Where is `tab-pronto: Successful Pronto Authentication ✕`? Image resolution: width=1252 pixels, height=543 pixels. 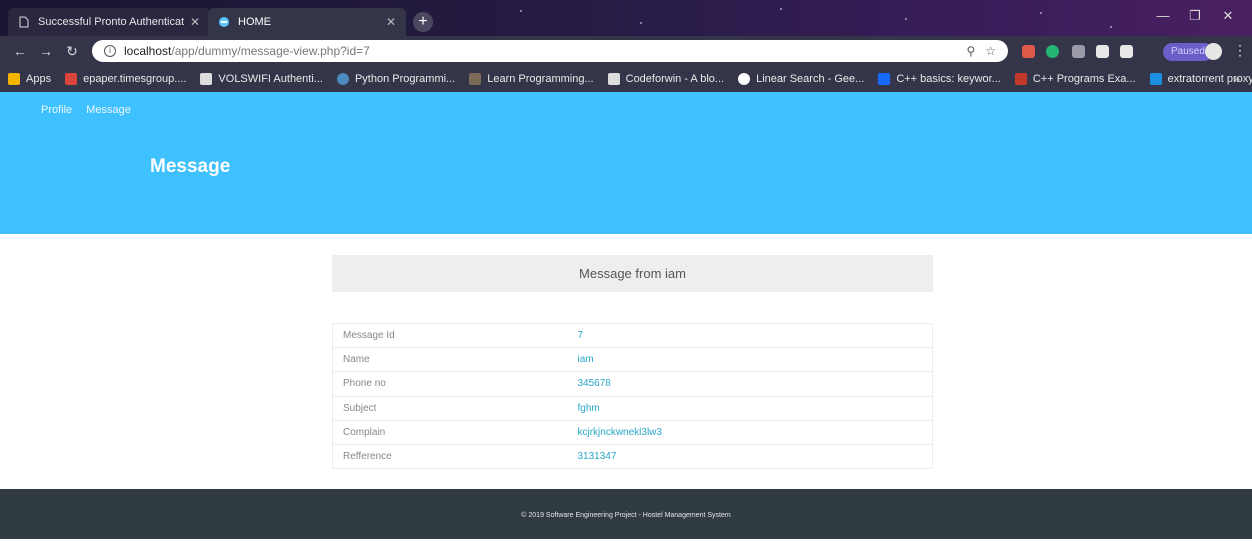 tab-pronto: Successful Pronto Authentication ✕ is located at coordinates (109, 22).